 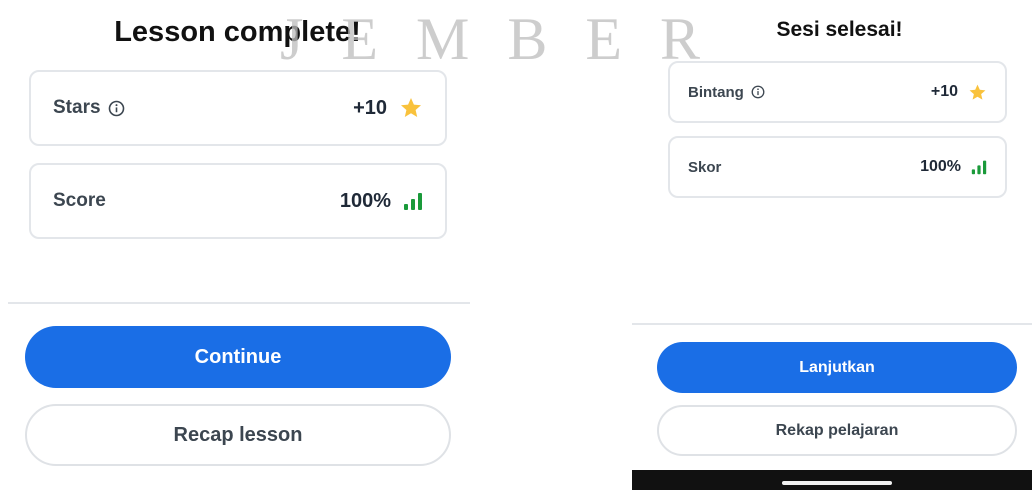 I want to click on stars-label-group: Stars, so click(x=89, y=108).